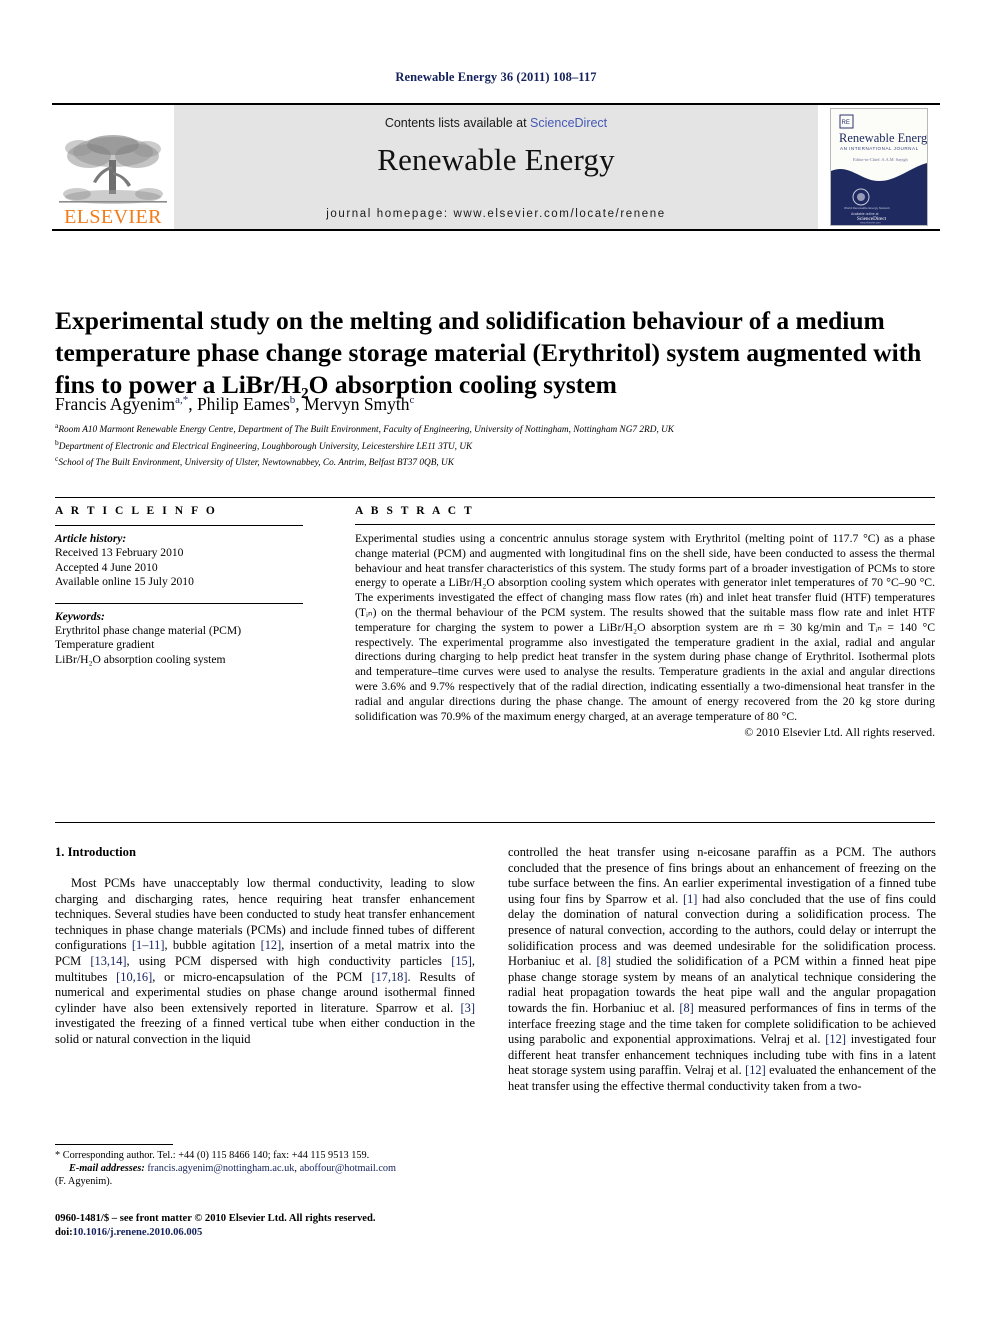 The height and width of the screenshot is (1323, 992). I want to click on abstract-rule, so click(645, 524).